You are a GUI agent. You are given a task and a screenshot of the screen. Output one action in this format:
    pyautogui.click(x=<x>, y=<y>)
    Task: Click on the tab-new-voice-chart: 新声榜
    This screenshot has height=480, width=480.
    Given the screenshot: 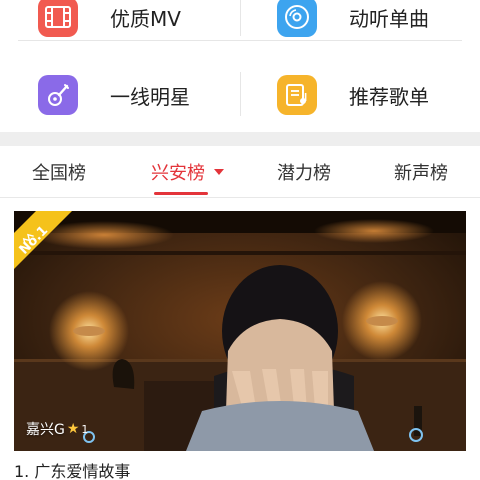 What is the action you would take?
    pyautogui.click(x=421, y=172)
    